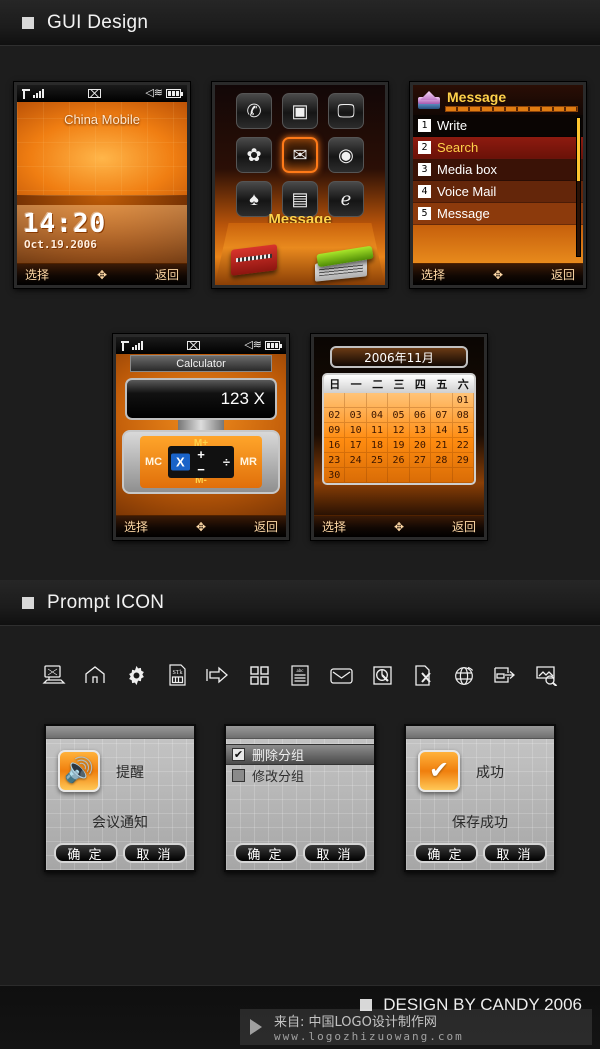 This screenshot has width=600, height=1049. I want to click on calendar-day-cell: 08, so click(463, 415).